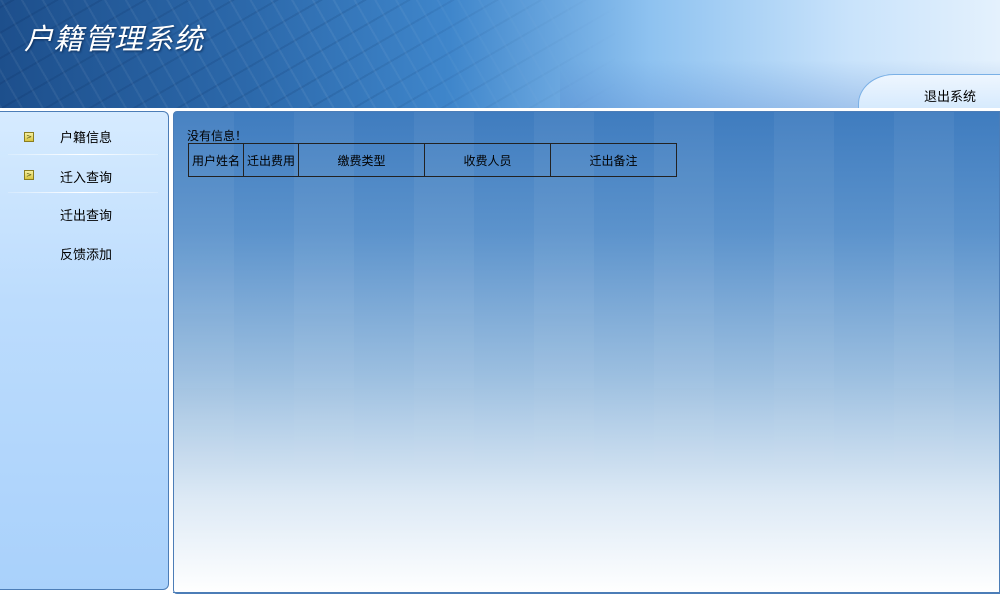 Image resolution: width=1000 pixels, height=601 pixels. What do you see at coordinates (216, 160) in the screenshot?
I see `column-header-user-name: 用户姓名` at bounding box center [216, 160].